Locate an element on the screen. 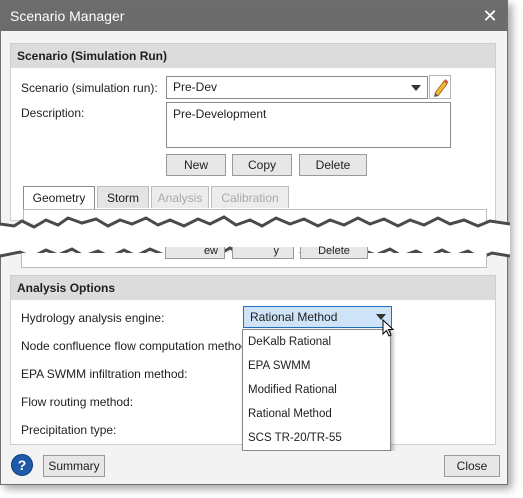 The image size is (523, 498). help-button: ? is located at coordinates (22, 465).